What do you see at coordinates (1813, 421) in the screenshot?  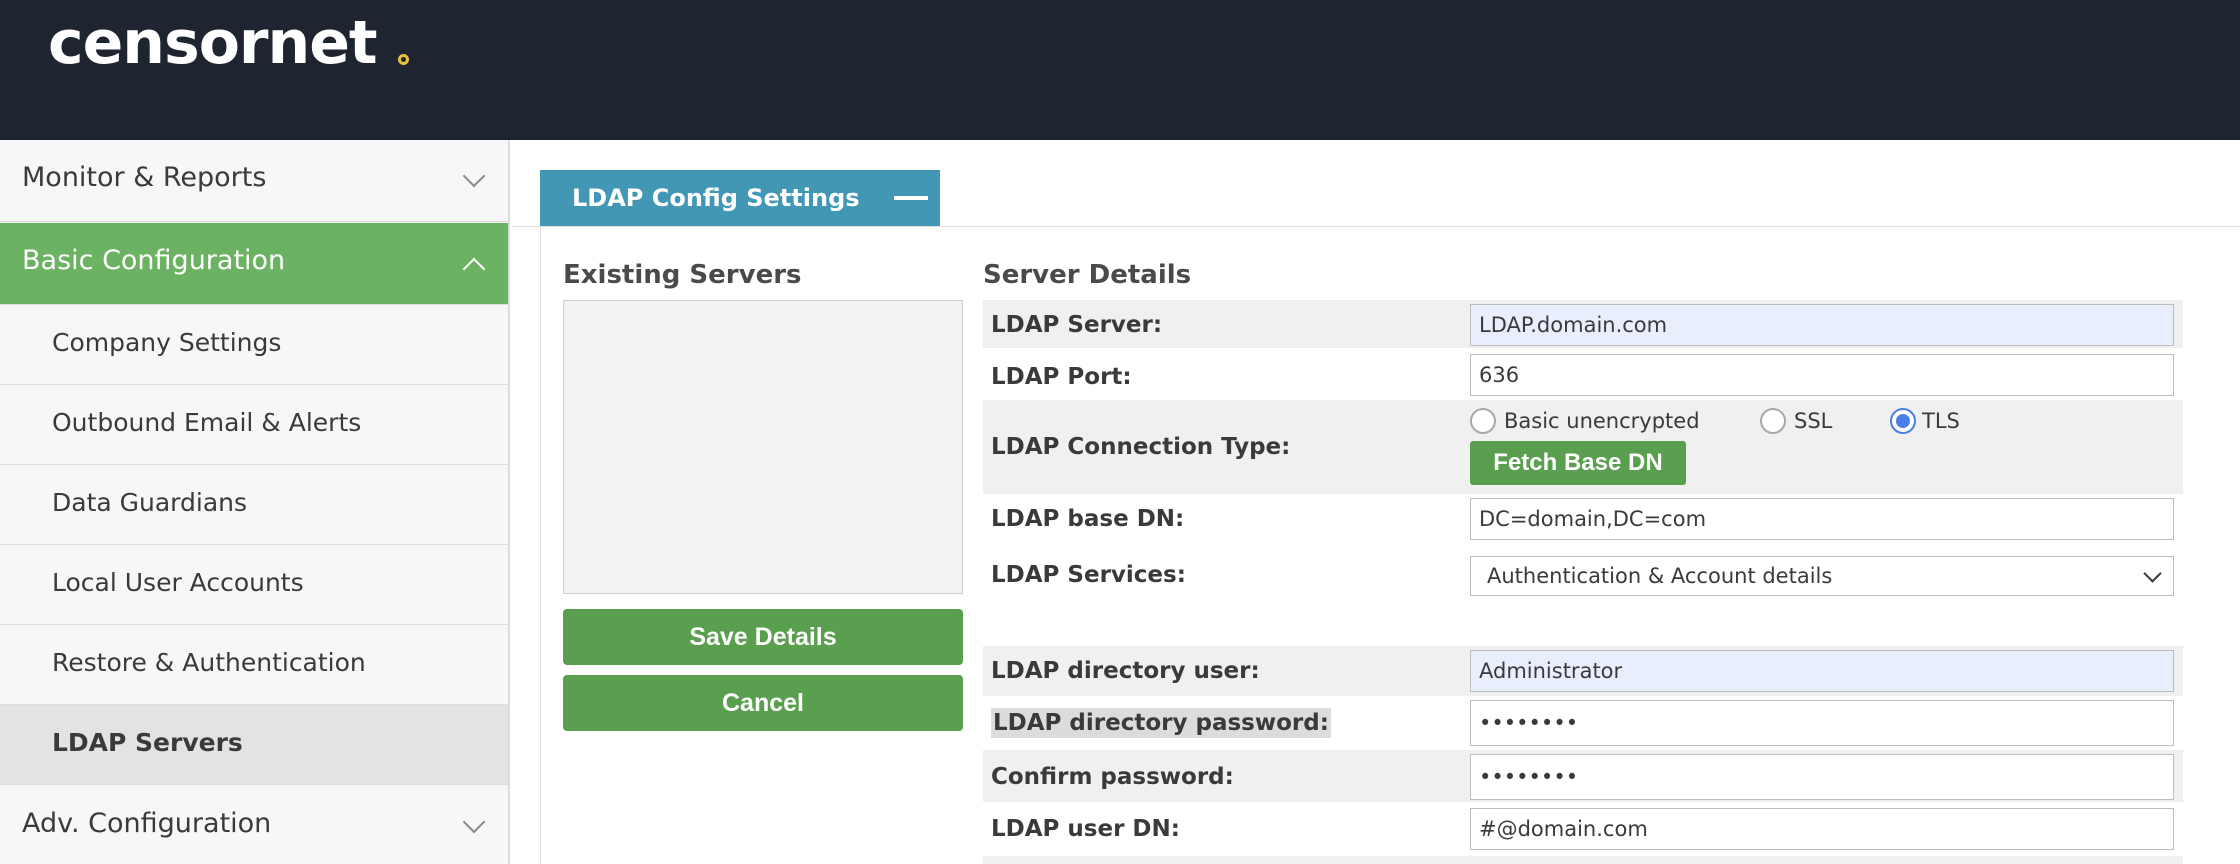 I see `radio-label-ssl: SSL` at bounding box center [1813, 421].